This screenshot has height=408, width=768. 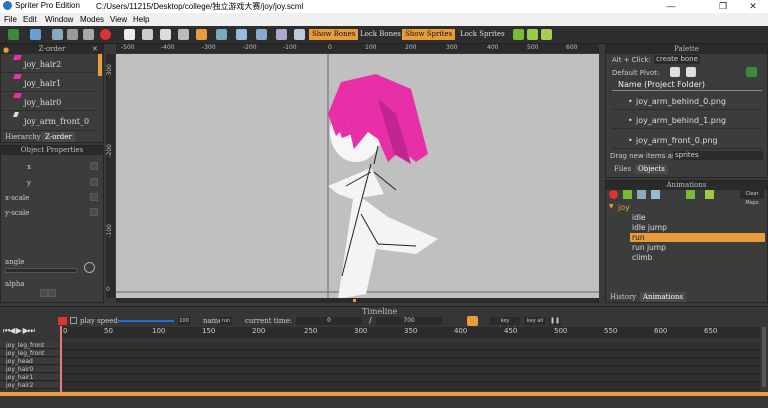 What do you see at coordinates (624, 207) in the screenshot?
I see `entity-label: joy` at bounding box center [624, 207].